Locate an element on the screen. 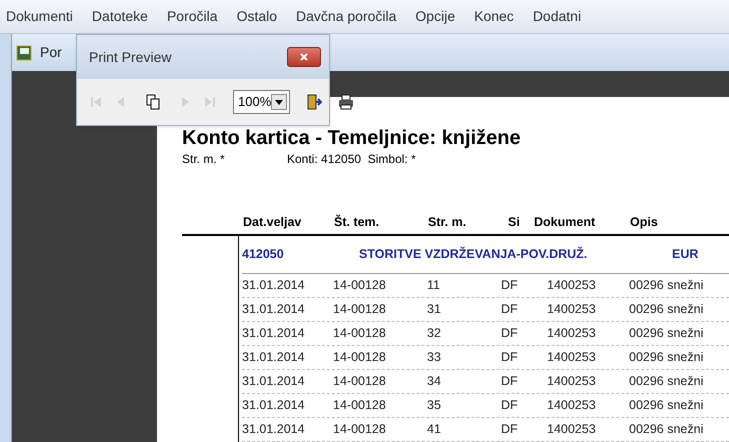  column-header: Opis is located at coordinates (644, 222).